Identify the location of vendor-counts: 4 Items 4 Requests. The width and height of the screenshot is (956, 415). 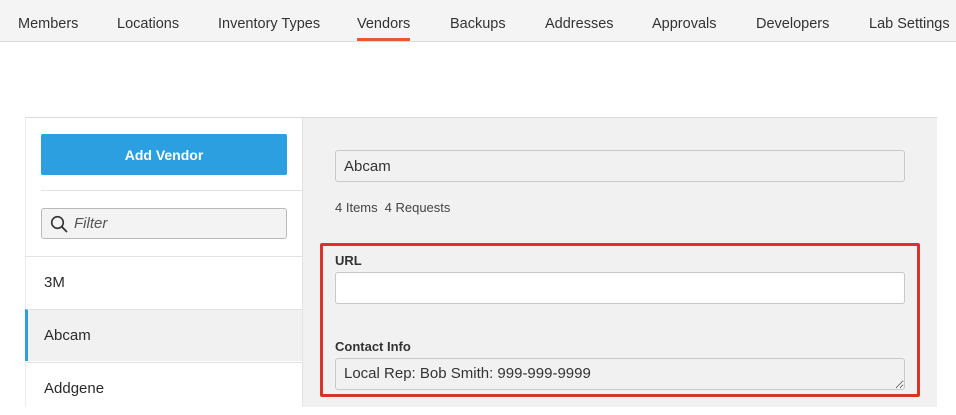
(392, 207).